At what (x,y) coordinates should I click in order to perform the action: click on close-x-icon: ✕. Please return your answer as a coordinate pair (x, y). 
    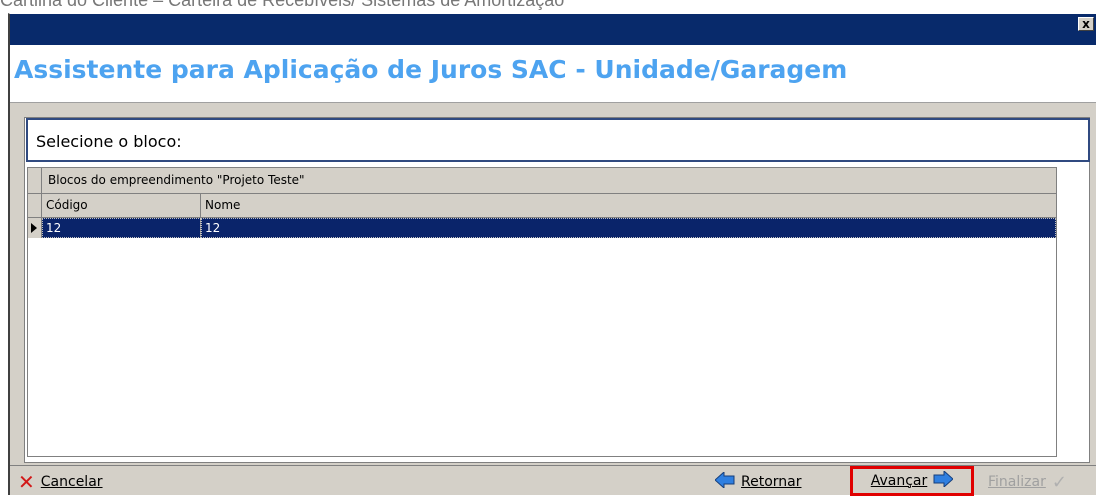
    Looking at the image, I should click on (26, 482).